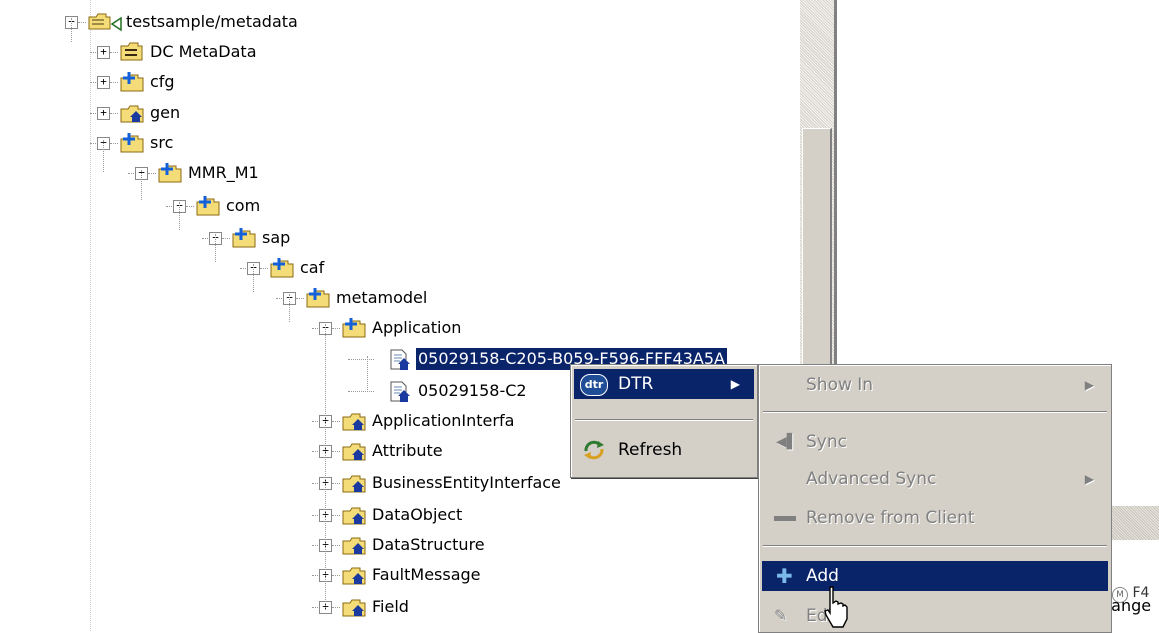 The height and width of the screenshot is (633, 1159). I want to click on tree-node-label: testsample/metadata, so click(212, 22).